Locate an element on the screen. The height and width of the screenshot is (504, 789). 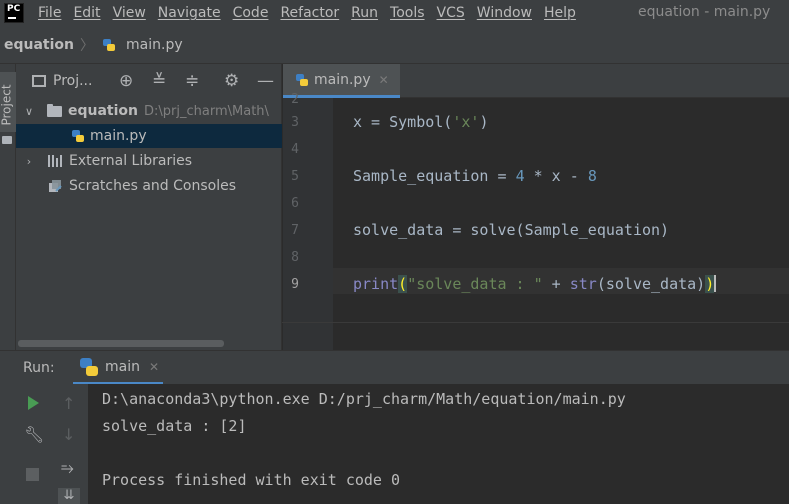
console-line: Process finished with exit code 0 is located at coordinates (251, 480).